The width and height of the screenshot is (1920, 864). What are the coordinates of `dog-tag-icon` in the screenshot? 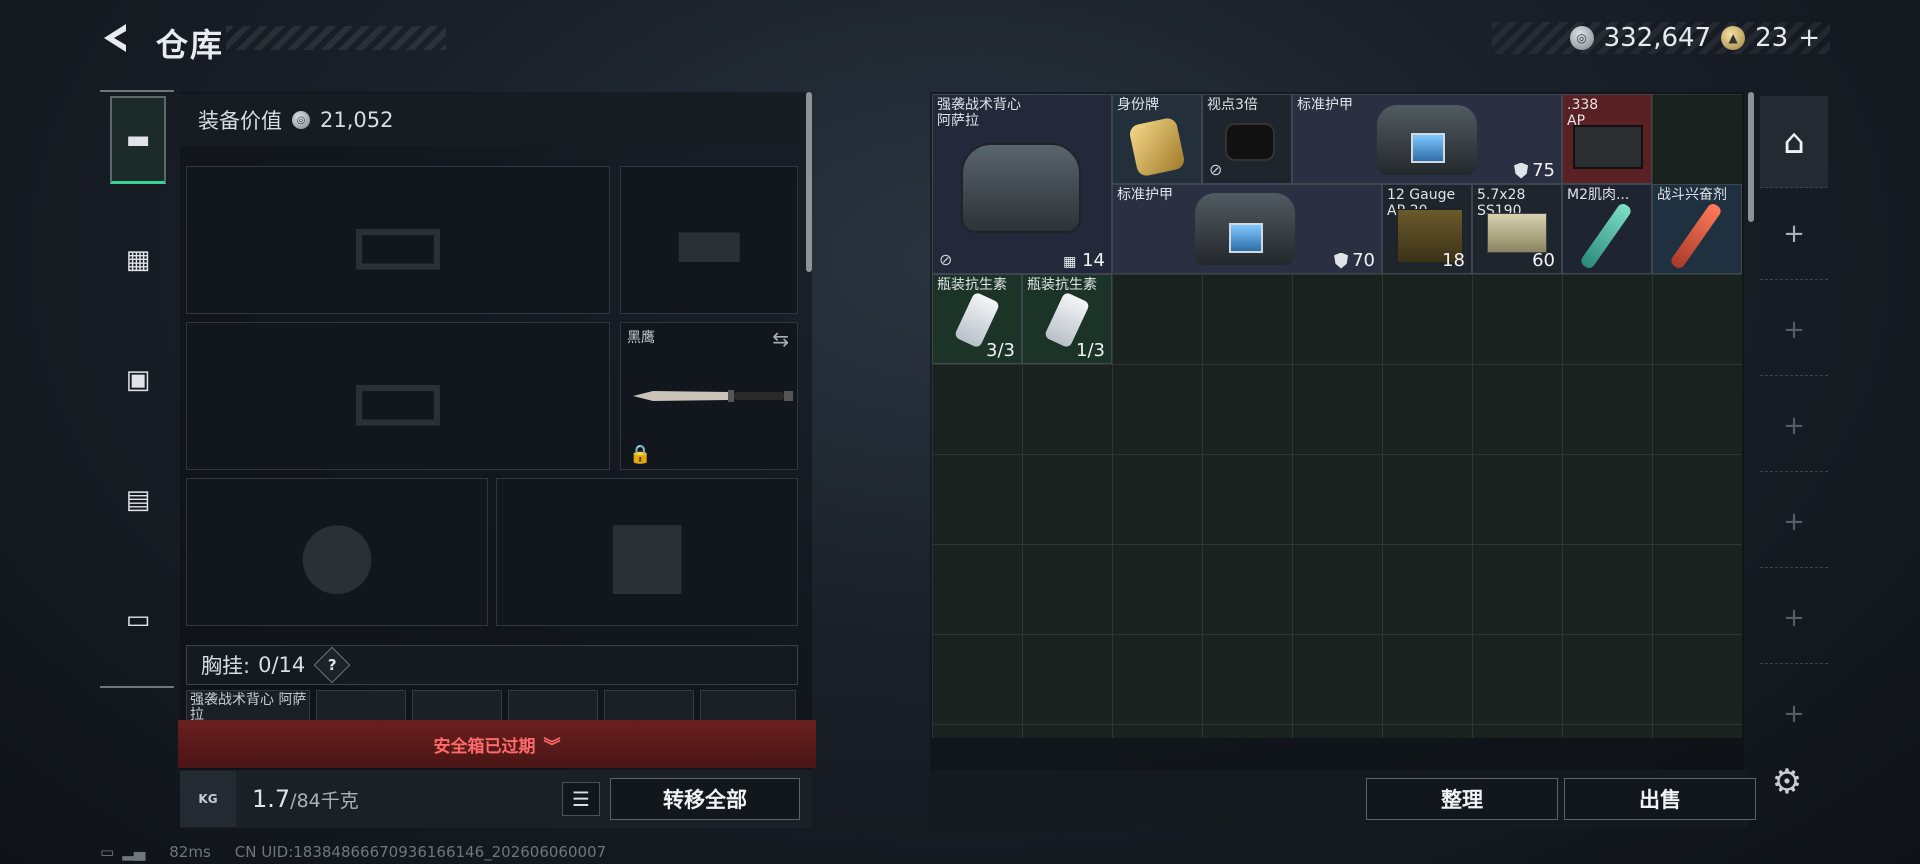 It's located at (1157, 147).